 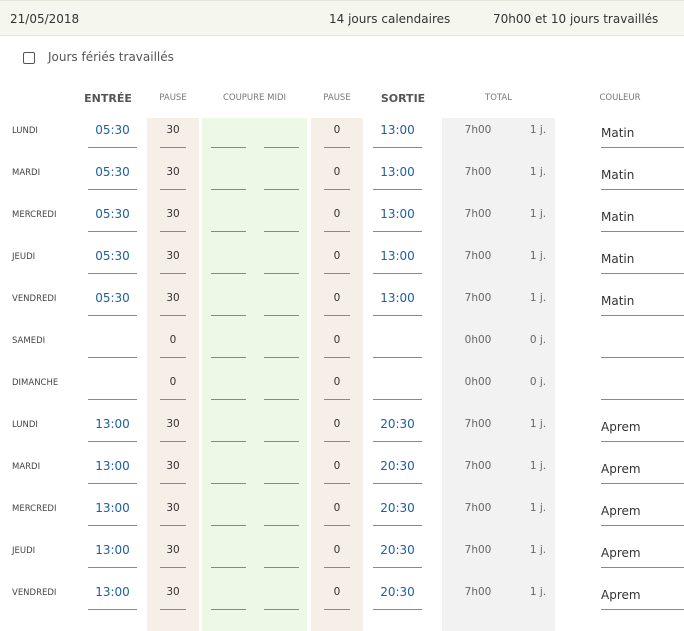 I want to click on table-row: SAMEDI 0 0 0h00 0 j., so click(x=342, y=345).